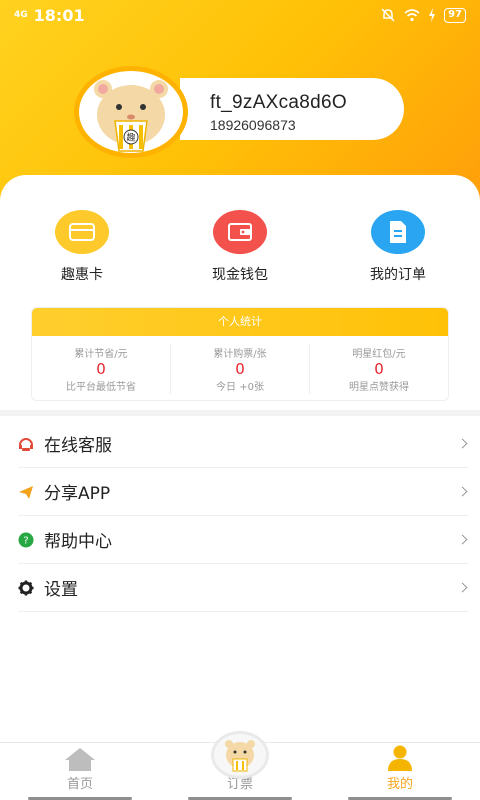 This screenshot has height=800, width=480. I want to click on quick-action-card: 趣惠卡, so click(82, 250).